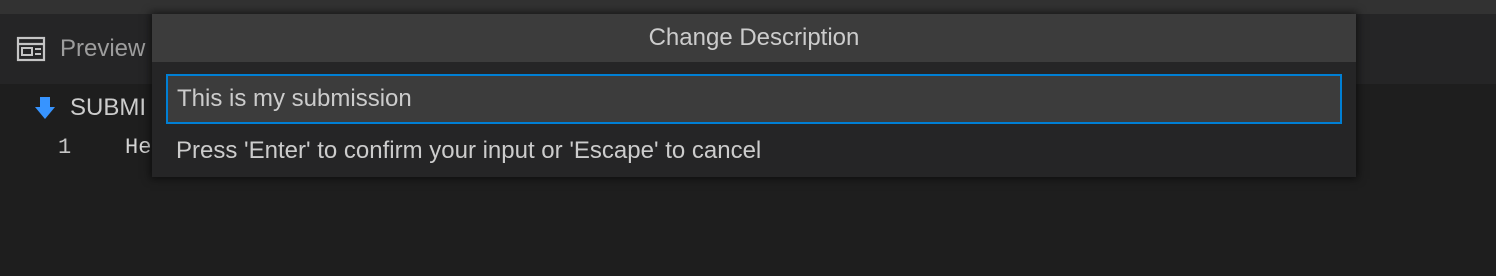 The width and height of the screenshot is (1496, 276). Describe the element at coordinates (748, 7) in the screenshot. I see `title-strip` at that location.